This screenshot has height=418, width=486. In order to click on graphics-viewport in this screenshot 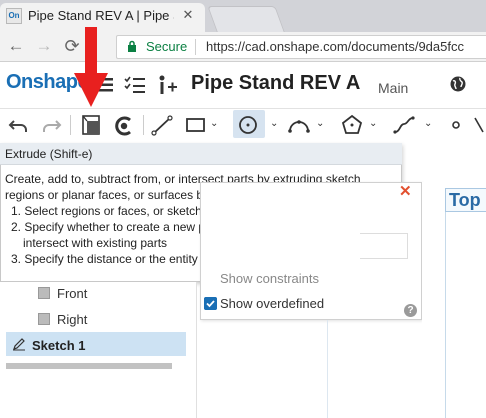, I will do `click(454, 300)`.